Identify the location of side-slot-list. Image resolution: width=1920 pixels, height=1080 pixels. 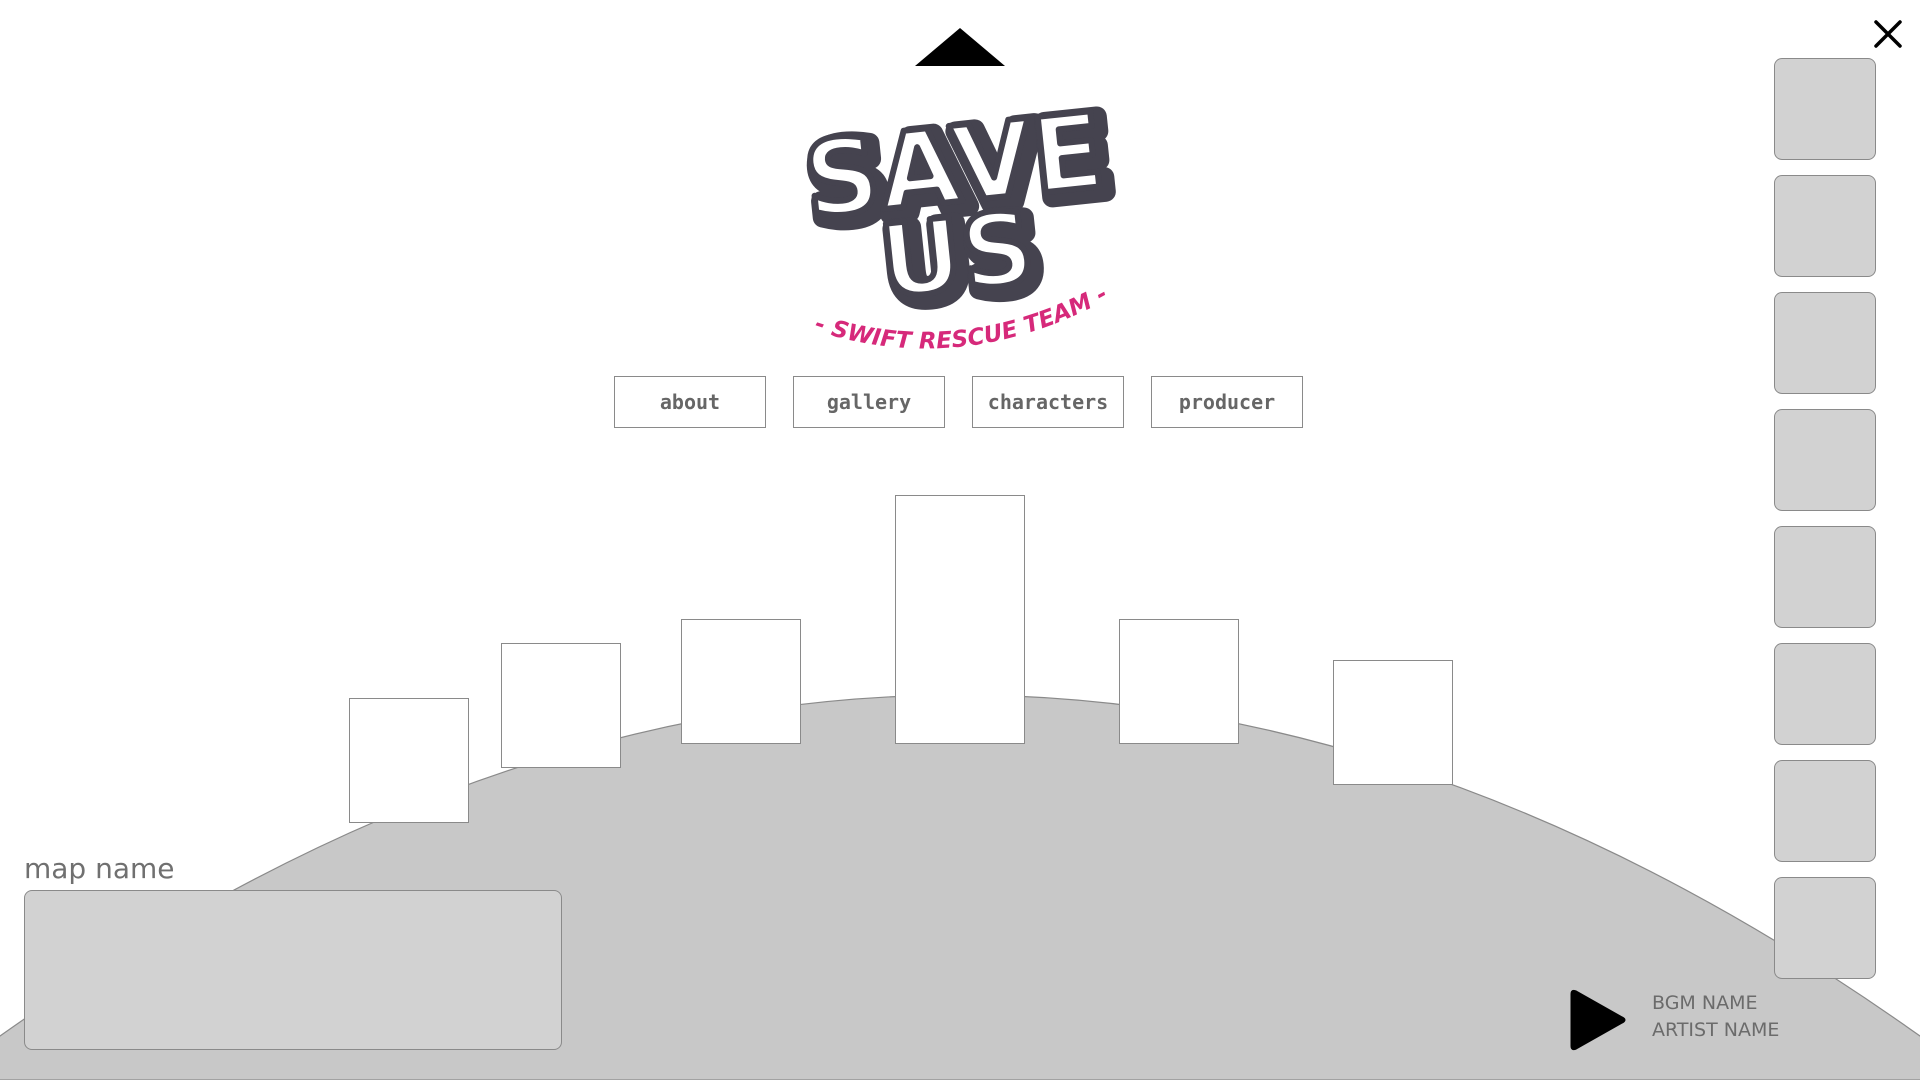
(1825, 518).